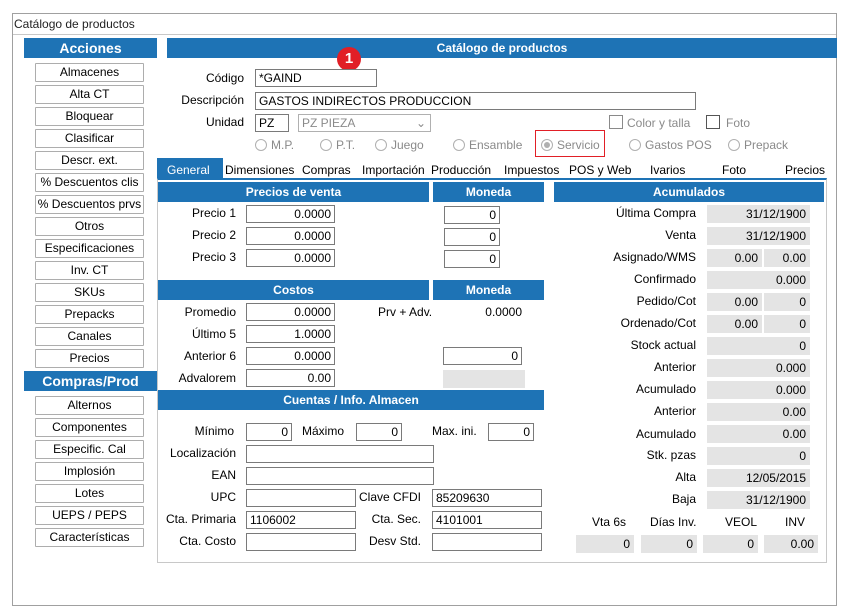 This screenshot has width=850, height=616. What do you see at coordinates (290, 258) in the screenshot?
I see `precio3-input: 0.0000` at bounding box center [290, 258].